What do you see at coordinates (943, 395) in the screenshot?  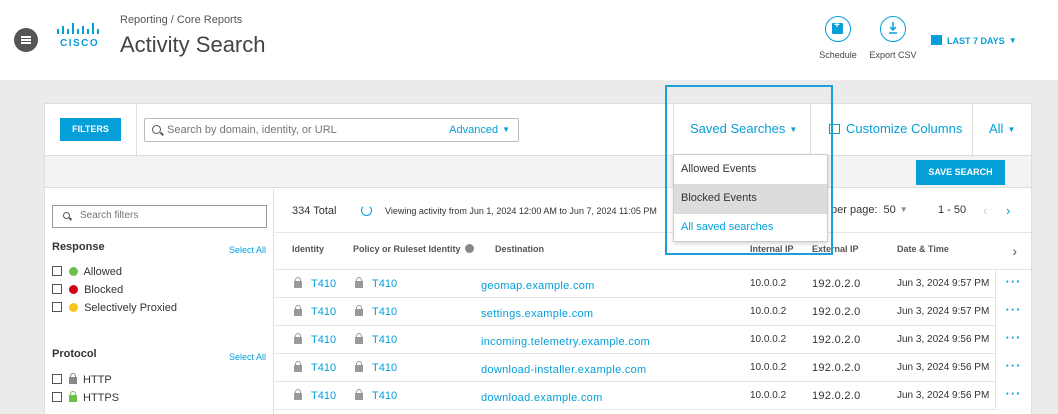 I see `datetime: Jun 3, 2024 9:56 PM` at bounding box center [943, 395].